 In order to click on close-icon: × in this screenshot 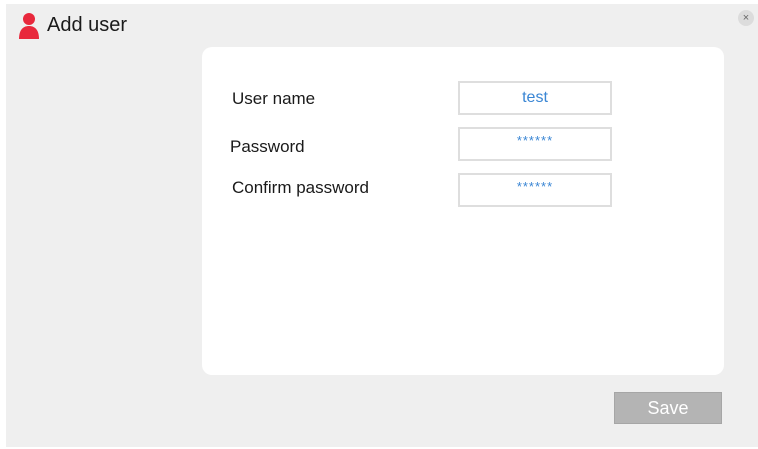, I will do `click(746, 18)`.